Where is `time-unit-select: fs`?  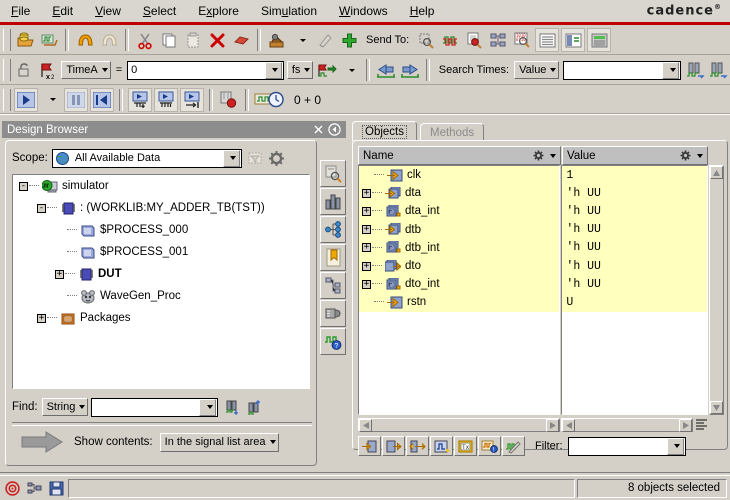 time-unit-select: fs is located at coordinates (300, 70).